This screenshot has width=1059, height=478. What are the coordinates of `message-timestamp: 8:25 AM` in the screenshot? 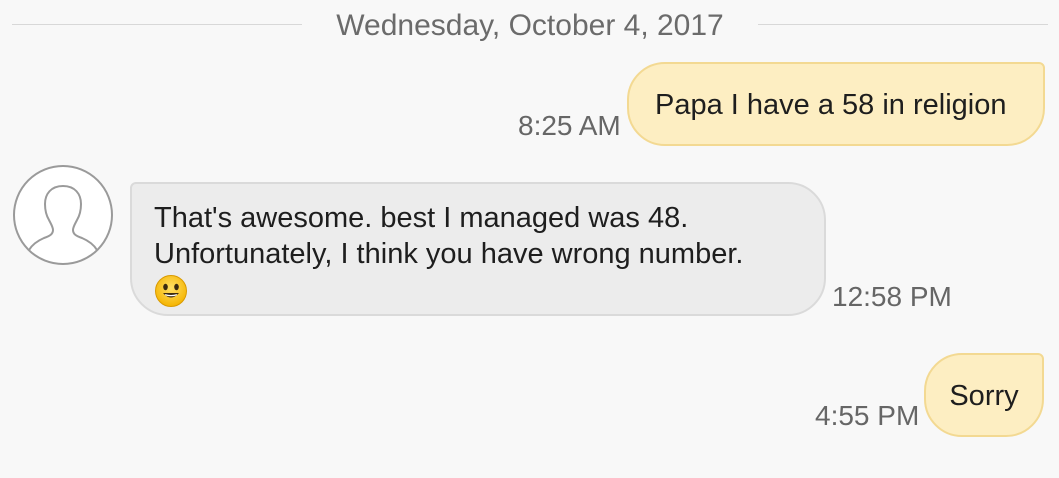 It's located at (569, 125).